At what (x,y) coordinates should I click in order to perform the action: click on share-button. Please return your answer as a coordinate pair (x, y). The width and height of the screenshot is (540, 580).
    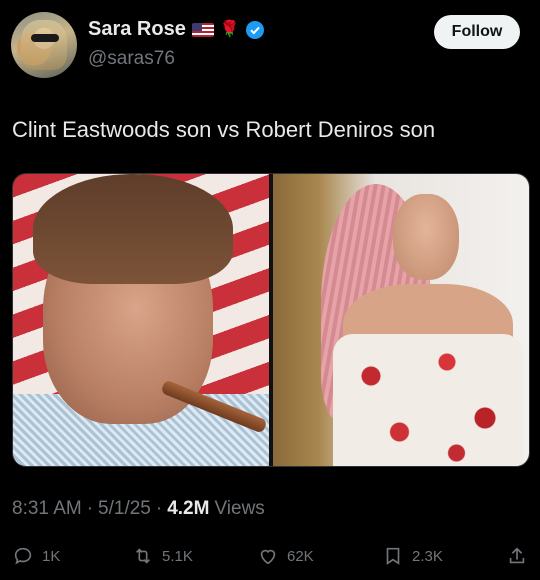
    Looking at the image, I should click on (517, 556).